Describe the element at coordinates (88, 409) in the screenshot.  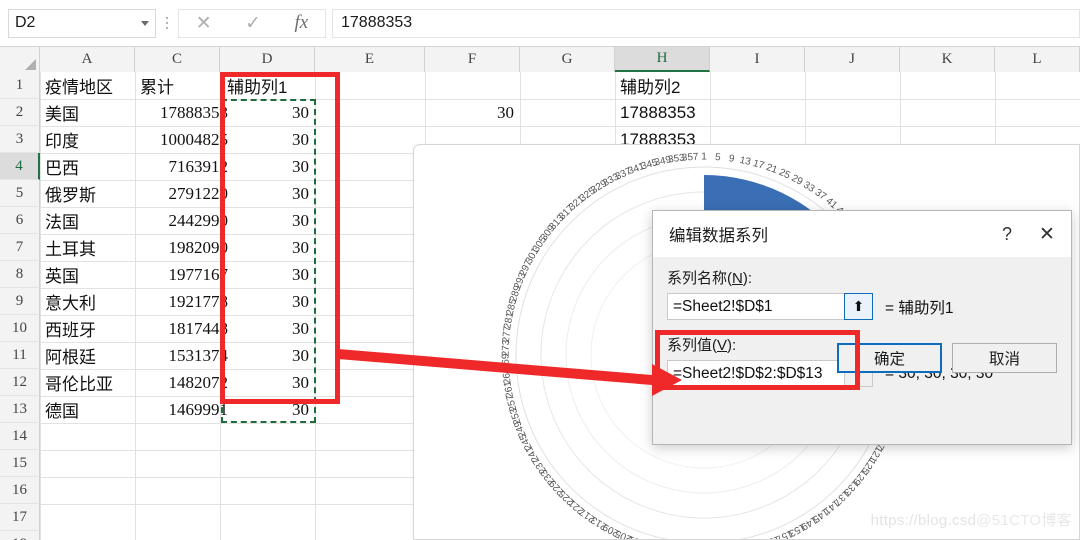
I see `cell-a13: 德国` at that location.